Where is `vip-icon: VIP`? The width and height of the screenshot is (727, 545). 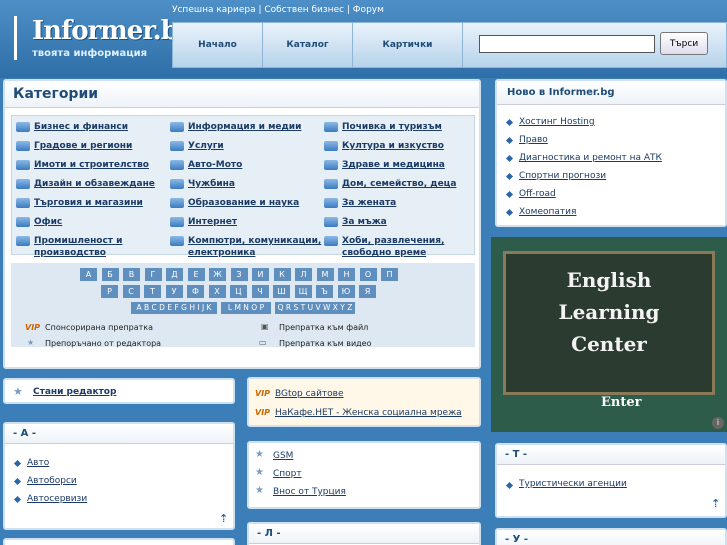
vip-icon: VIP is located at coordinates (263, 412).